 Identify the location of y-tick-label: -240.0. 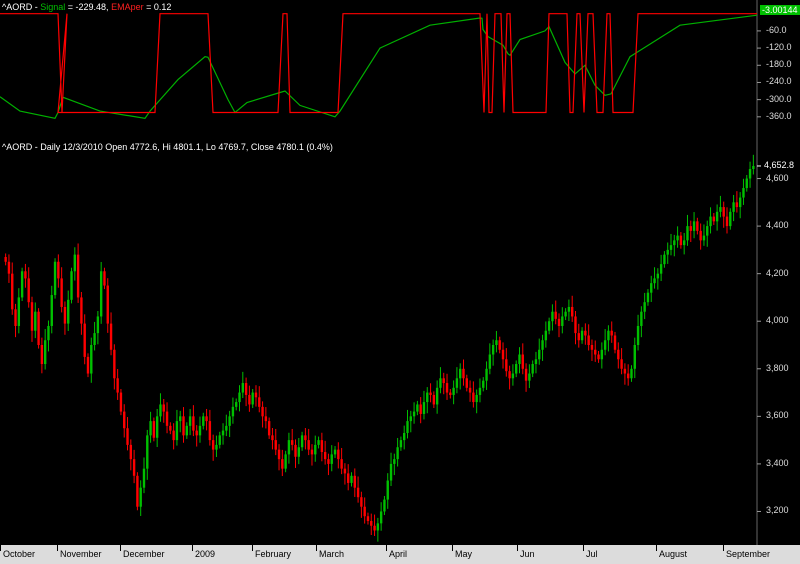
(779, 81).